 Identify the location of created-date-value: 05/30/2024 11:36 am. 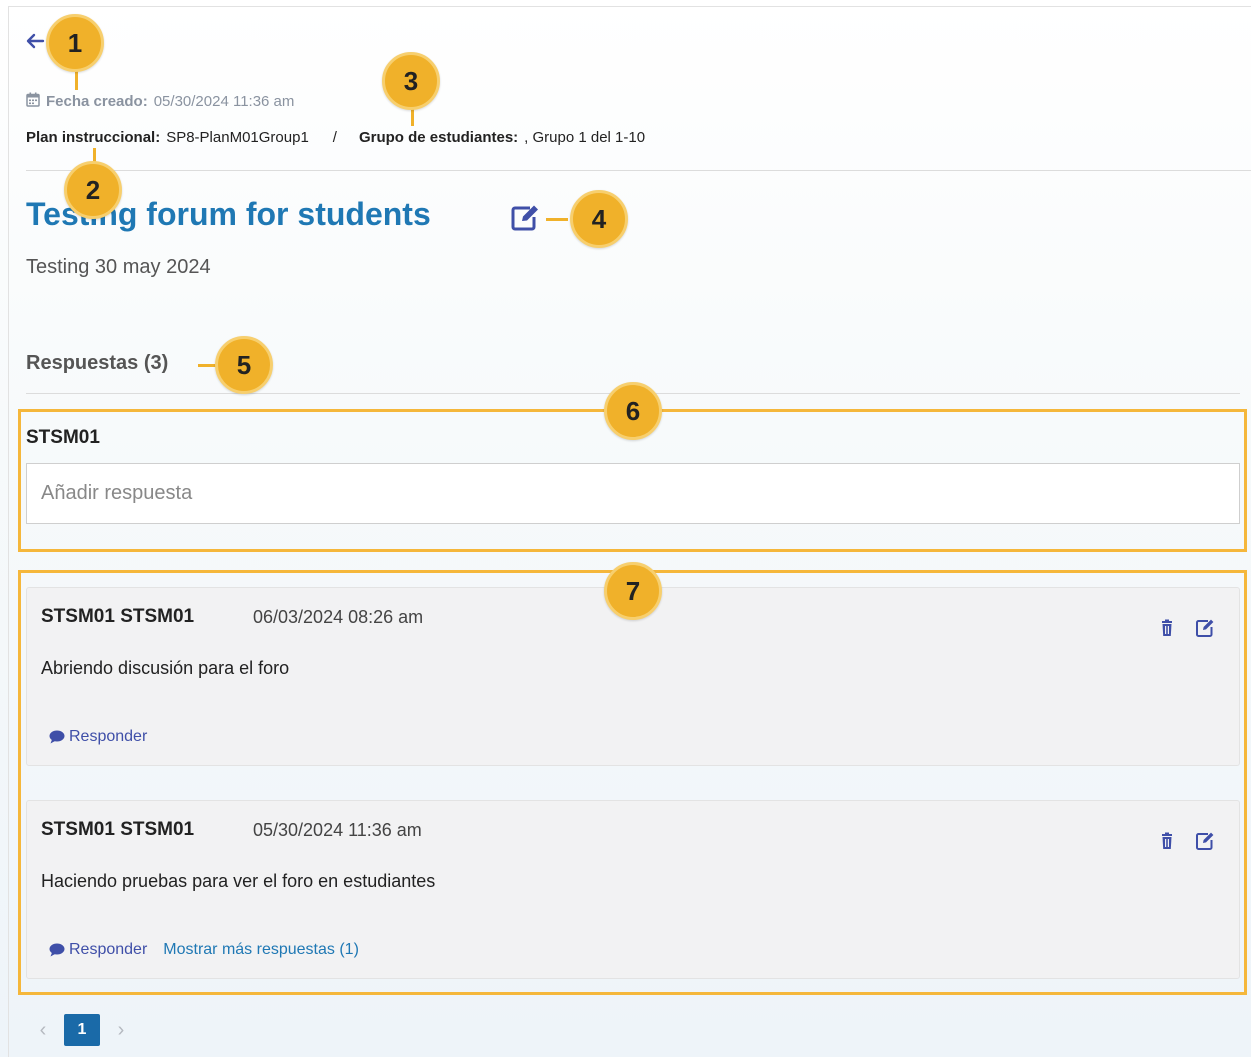
(224, 101).